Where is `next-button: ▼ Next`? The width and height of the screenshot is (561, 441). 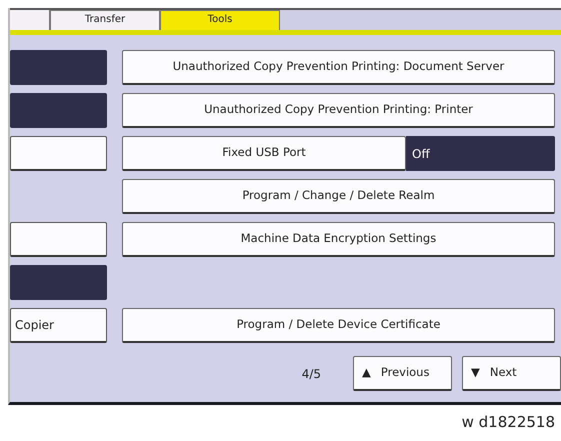 next-button: ▼ Next is located at coordinates (511, 373).